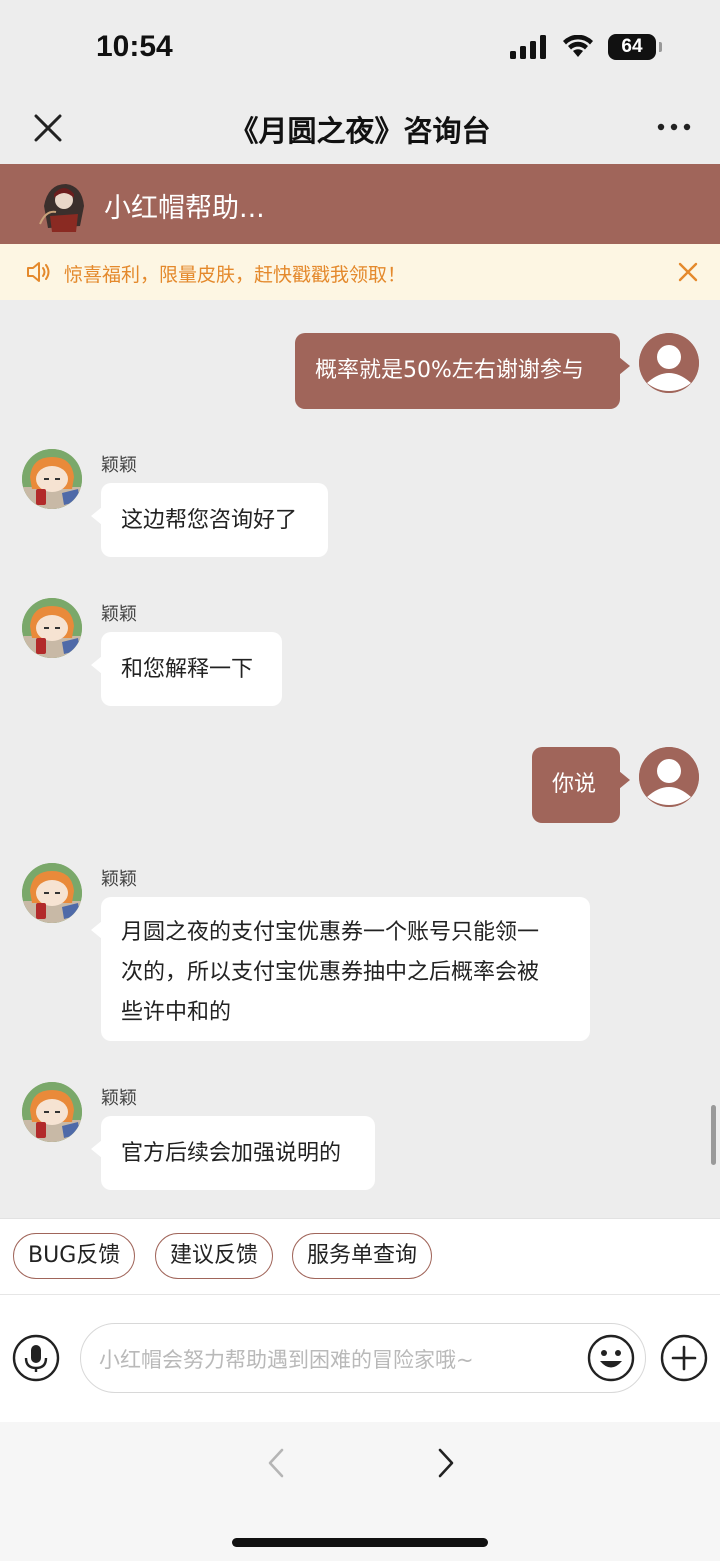 The height and width of the screenshot is (1561, 720). Describe the element at coordinates (36, 1358) in the screenshot. I see `microphone-icon` at that location.